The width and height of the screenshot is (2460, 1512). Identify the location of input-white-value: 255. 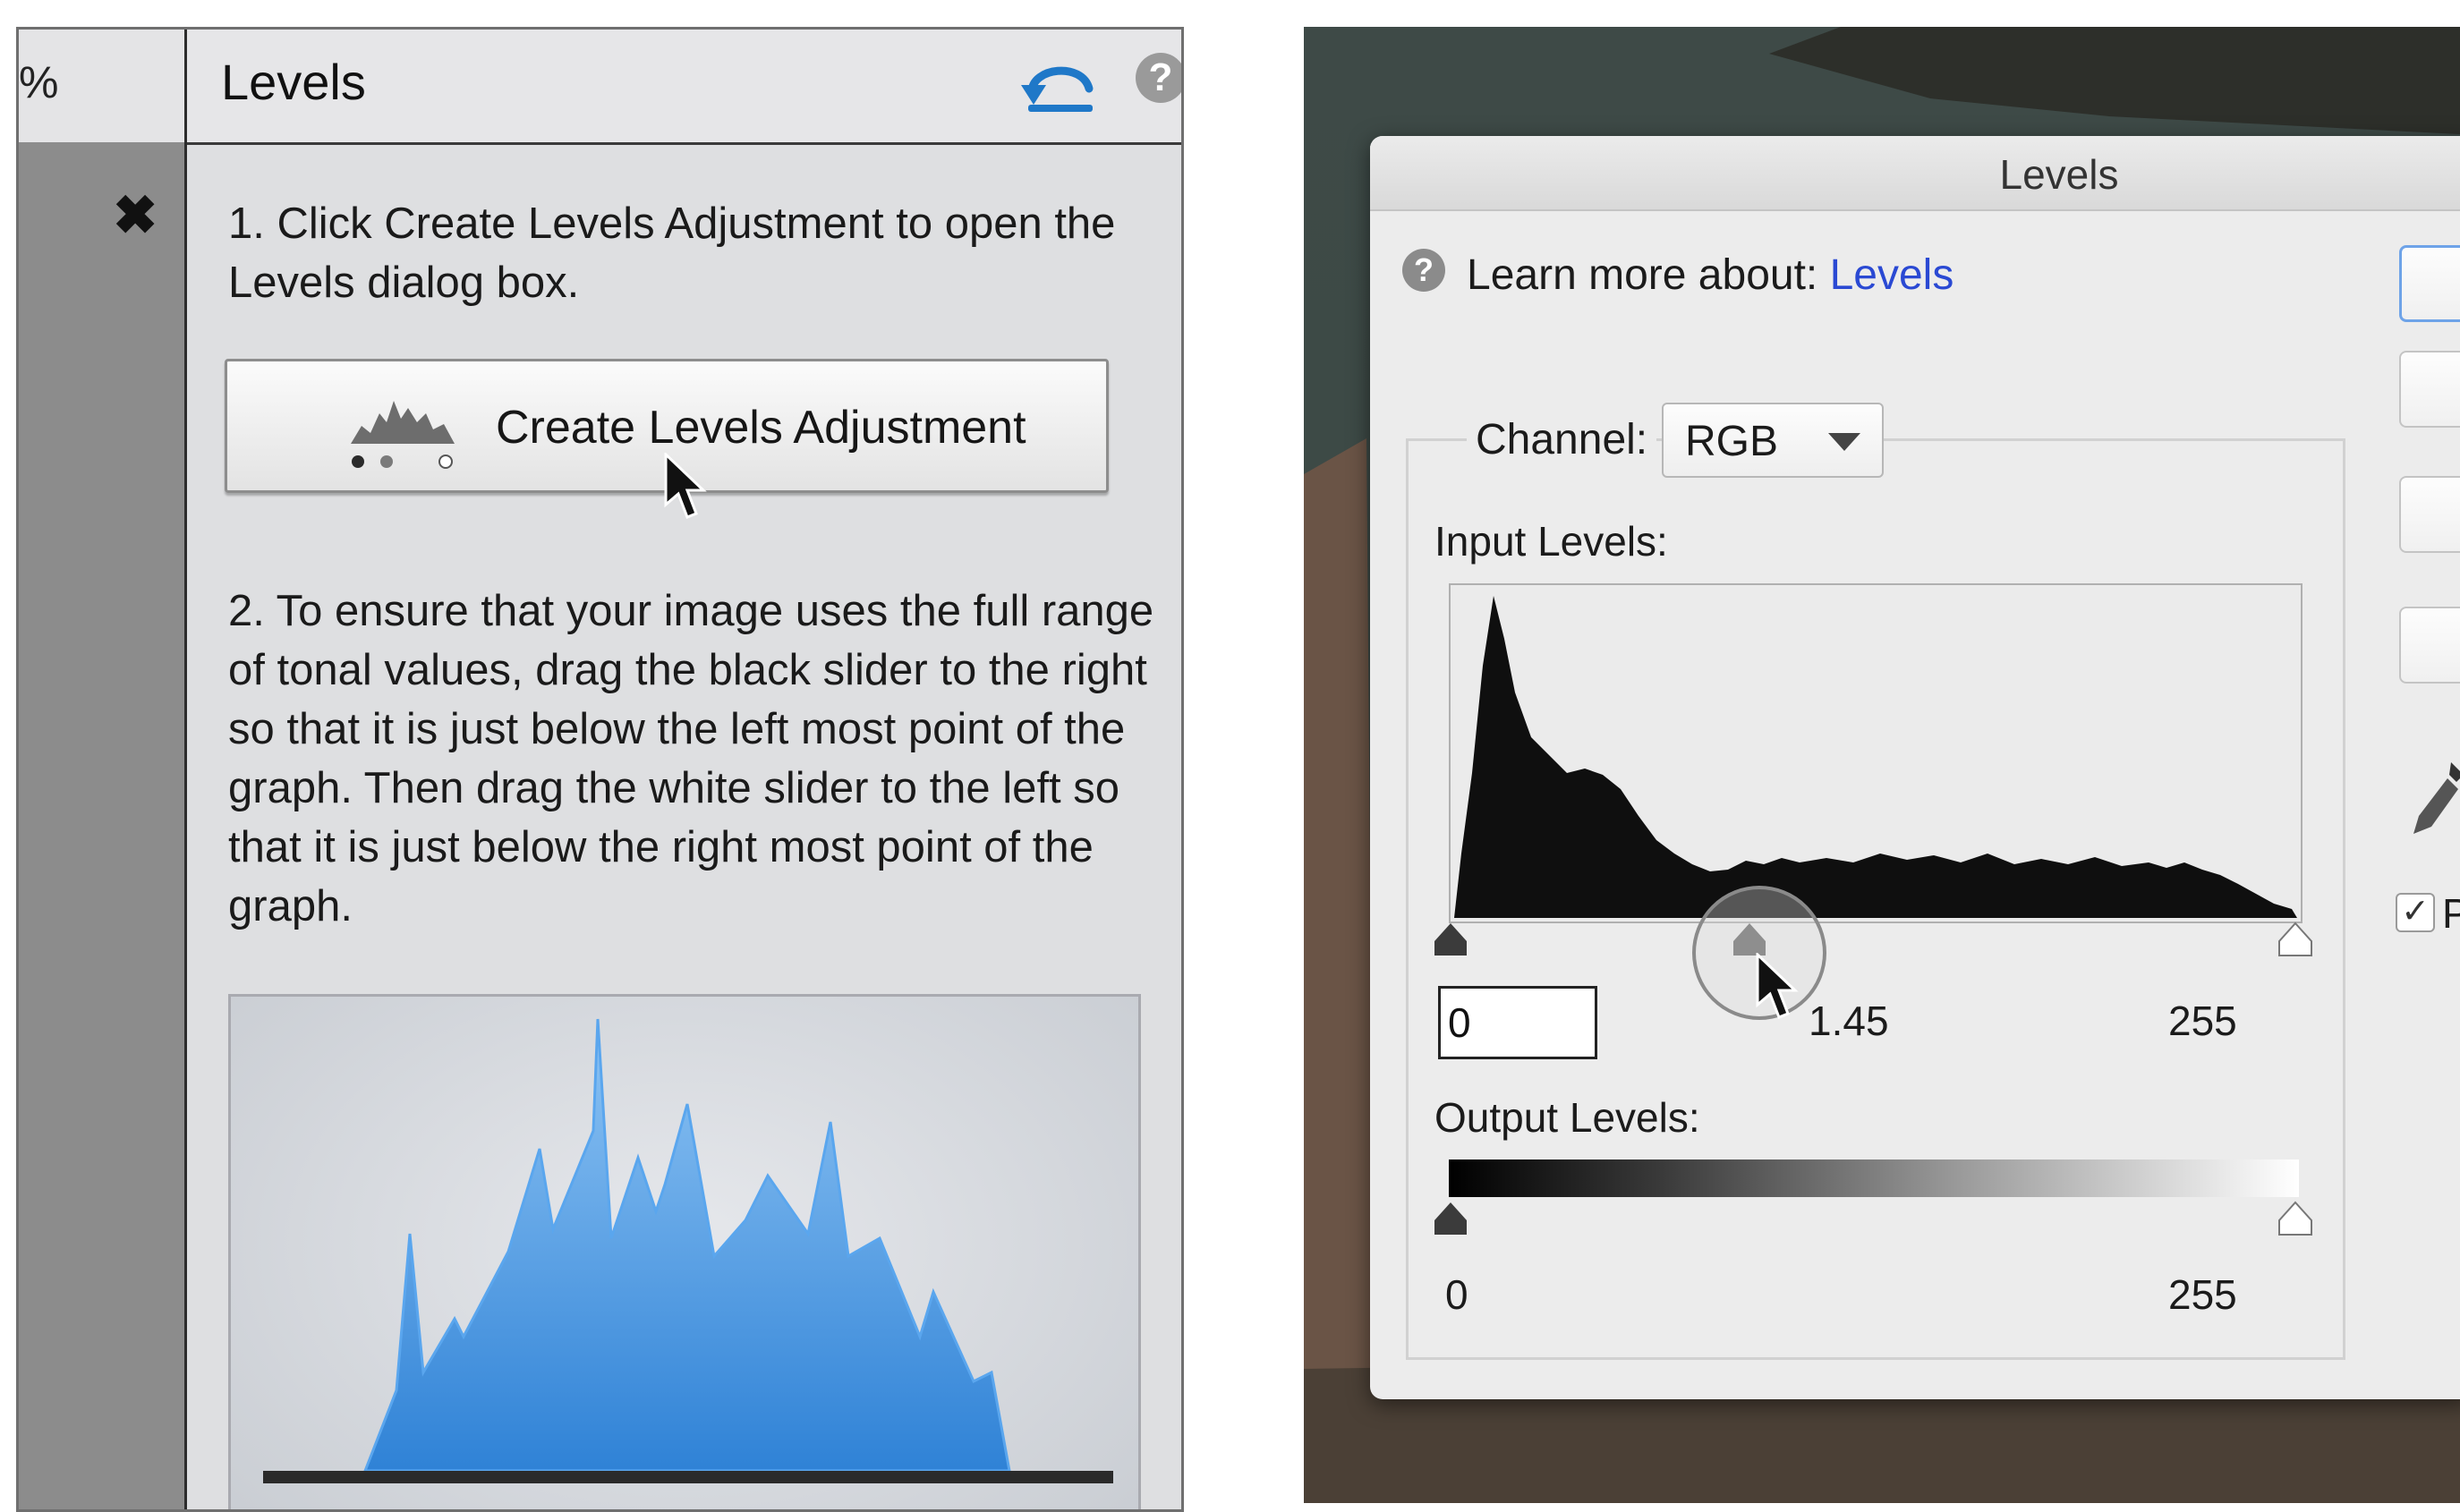
(2202, 1021).